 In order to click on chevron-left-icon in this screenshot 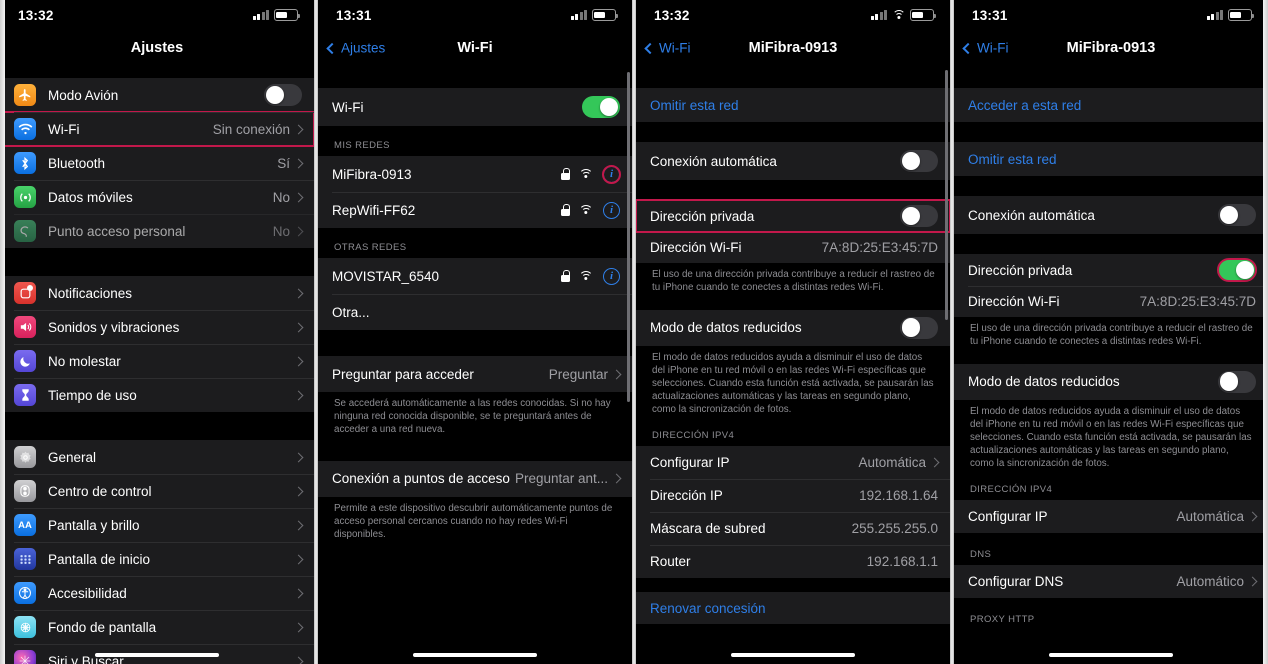, I will do `click(332, 48)`.